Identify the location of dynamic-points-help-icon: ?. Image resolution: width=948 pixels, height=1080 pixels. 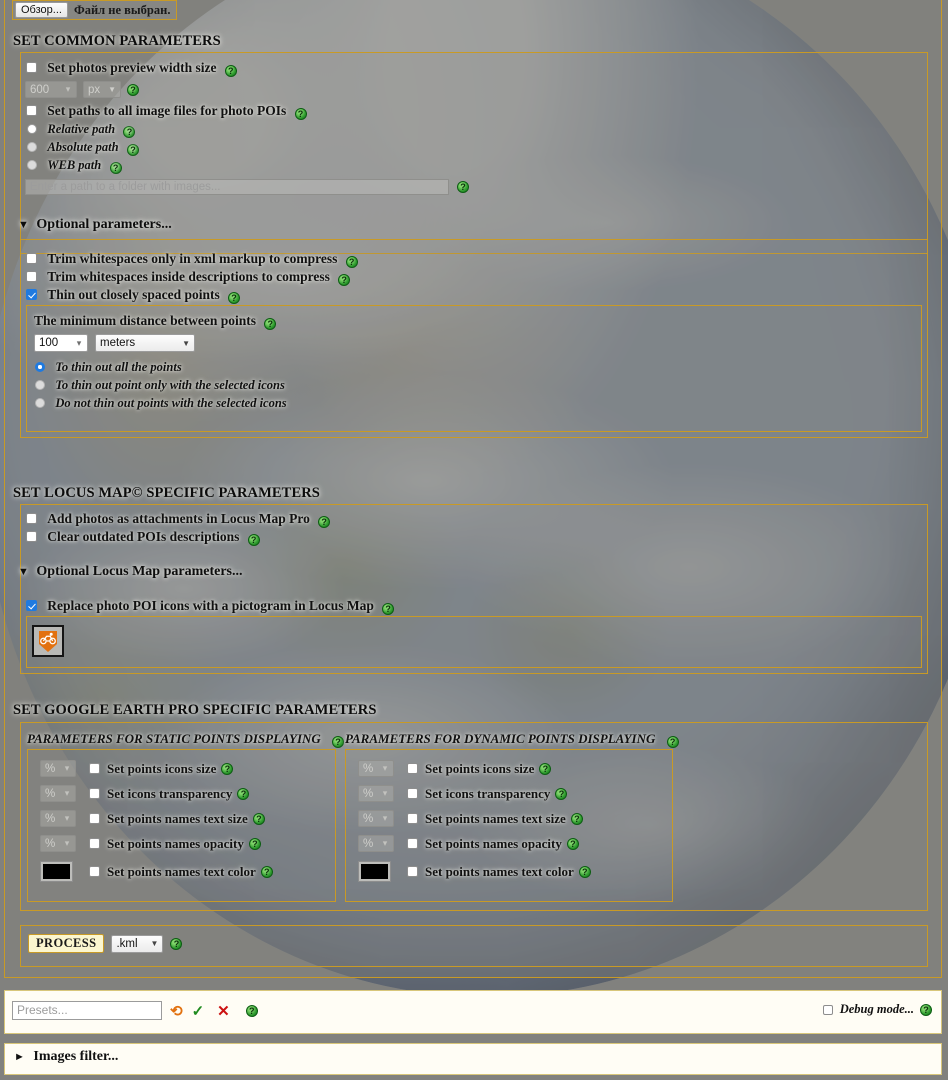
(672, 742).